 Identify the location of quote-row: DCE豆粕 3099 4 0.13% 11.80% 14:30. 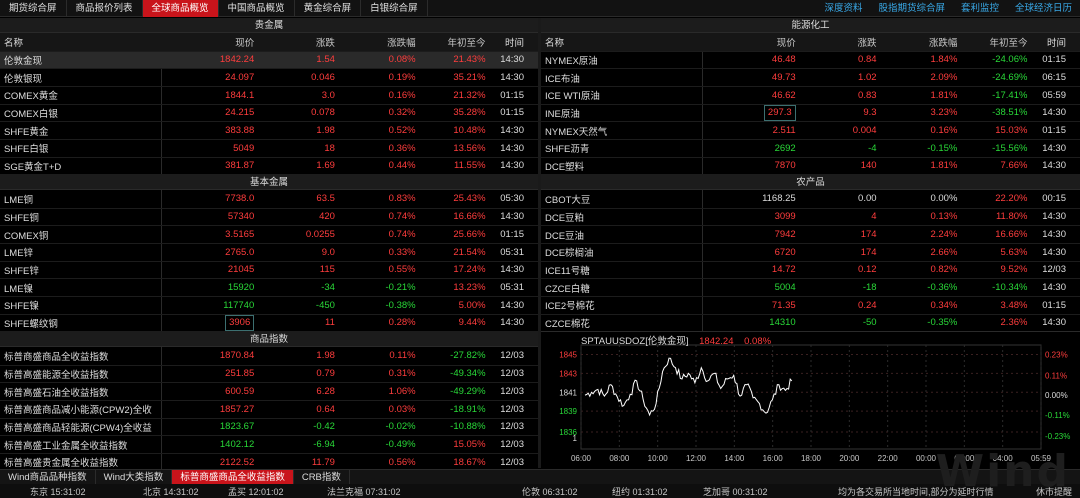
(810, 217).